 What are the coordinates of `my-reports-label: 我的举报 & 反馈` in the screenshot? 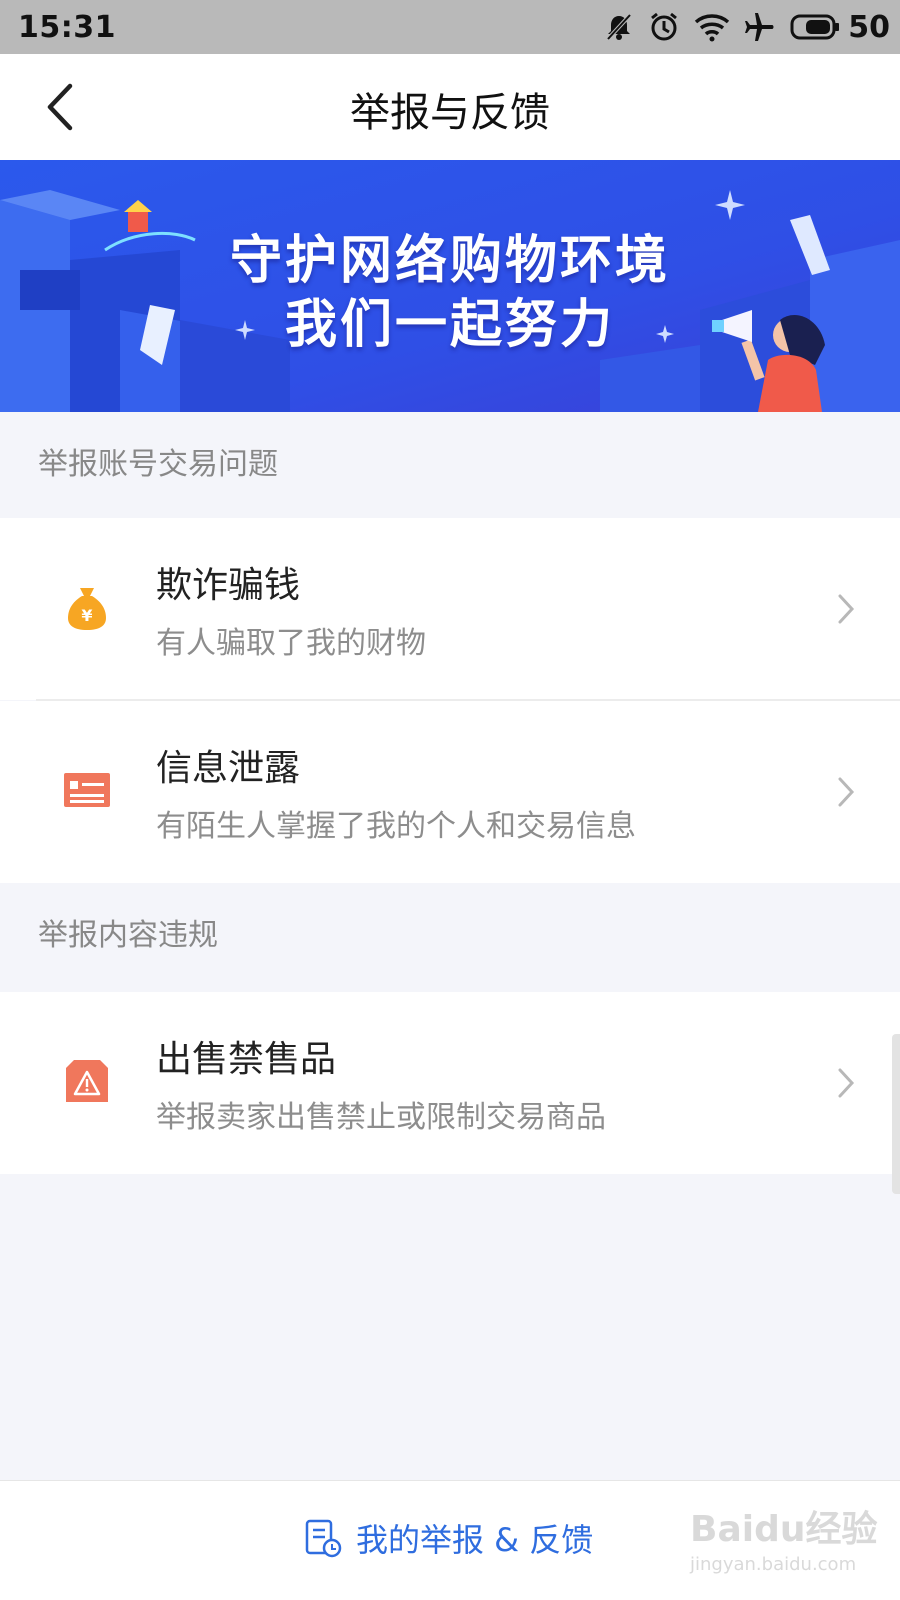 It's located at (475, 1540).